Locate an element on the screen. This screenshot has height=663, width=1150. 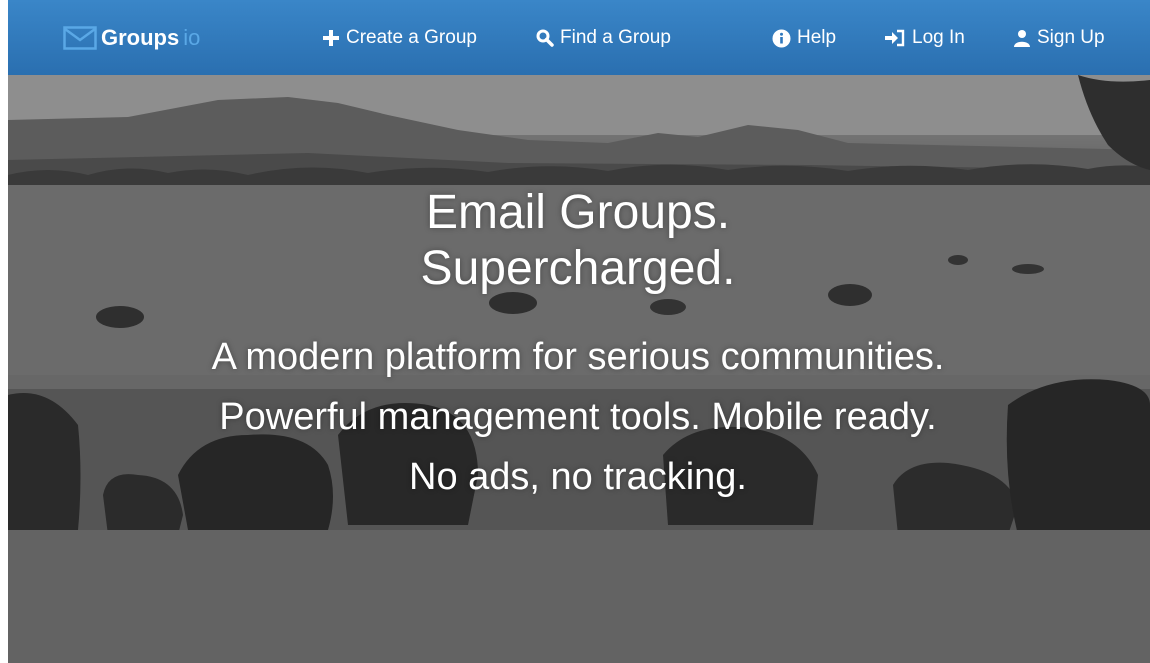
sign-in-icon is located at coordinates (895, 38).